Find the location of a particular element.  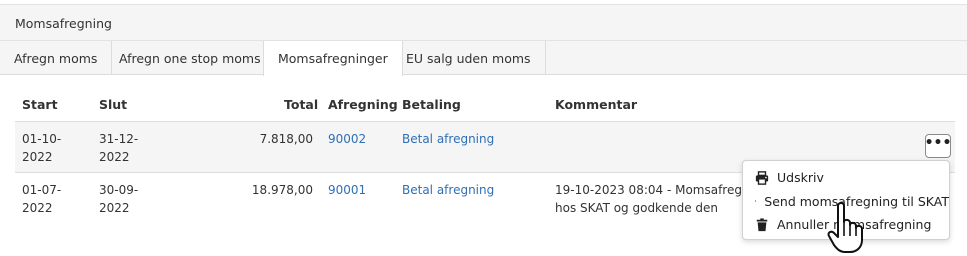

row2-start: 01-07- 2022 is located at coordinates (42, 199).